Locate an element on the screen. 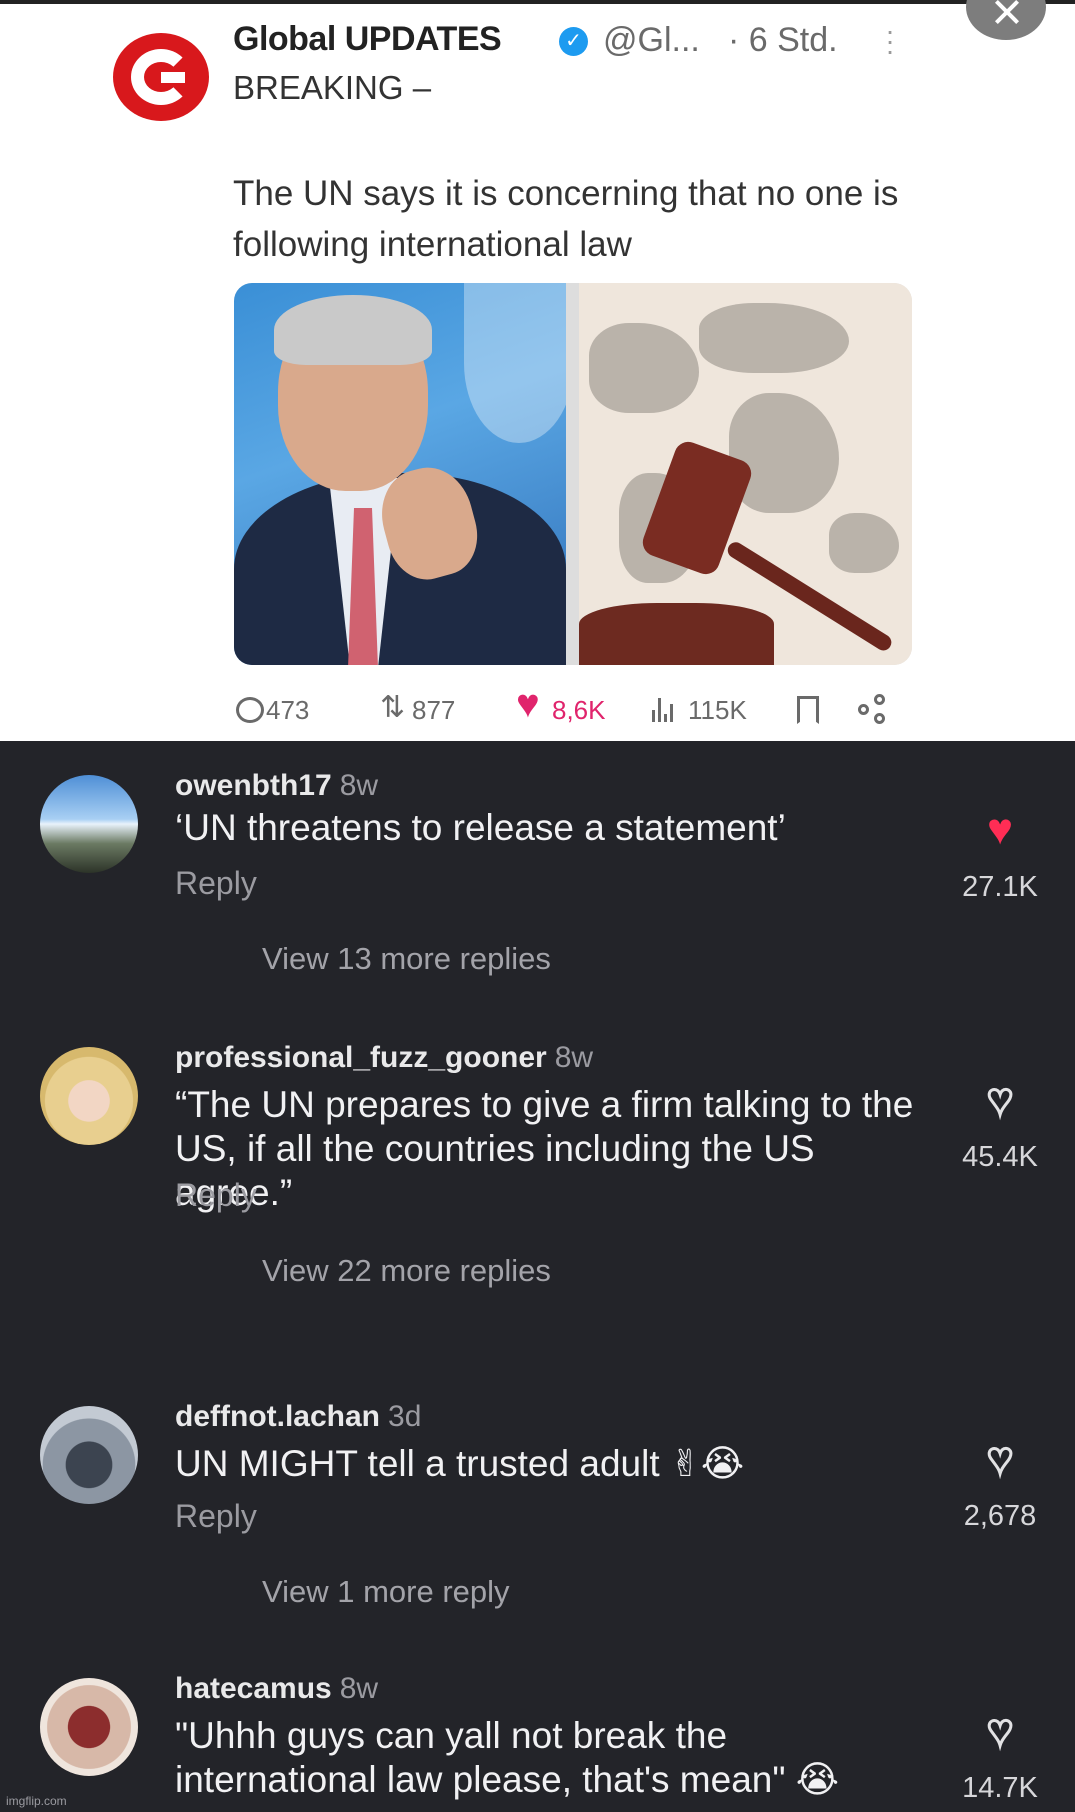 The width and height of the screenshot is (1075, 1812). like-action: 8,6K is located at coordinates (561, 706).